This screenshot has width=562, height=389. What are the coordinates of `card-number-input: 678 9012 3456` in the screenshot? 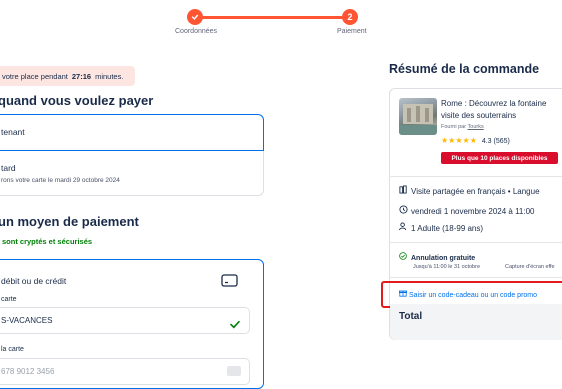 It's located at (125, 371).